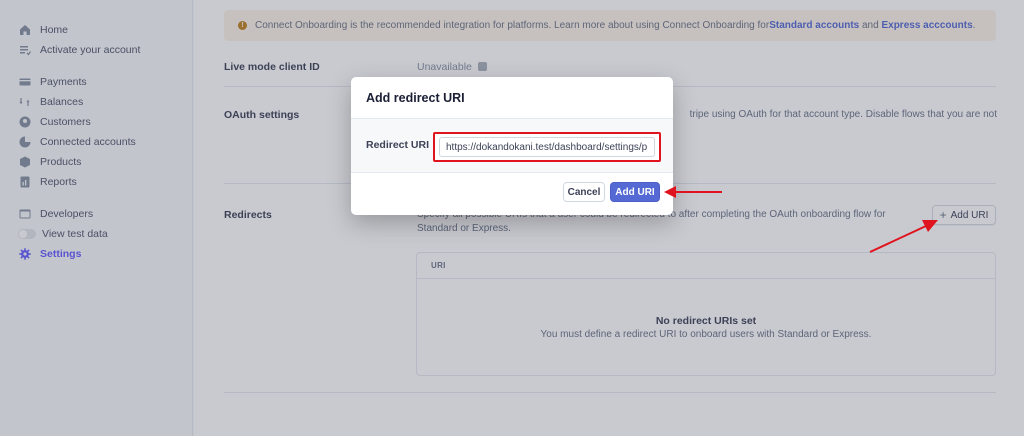 The image size is (1024, 436). Describe the element at coordinates (693, 192) in the screenshot. I see `annotation-arrow-left` at that location.